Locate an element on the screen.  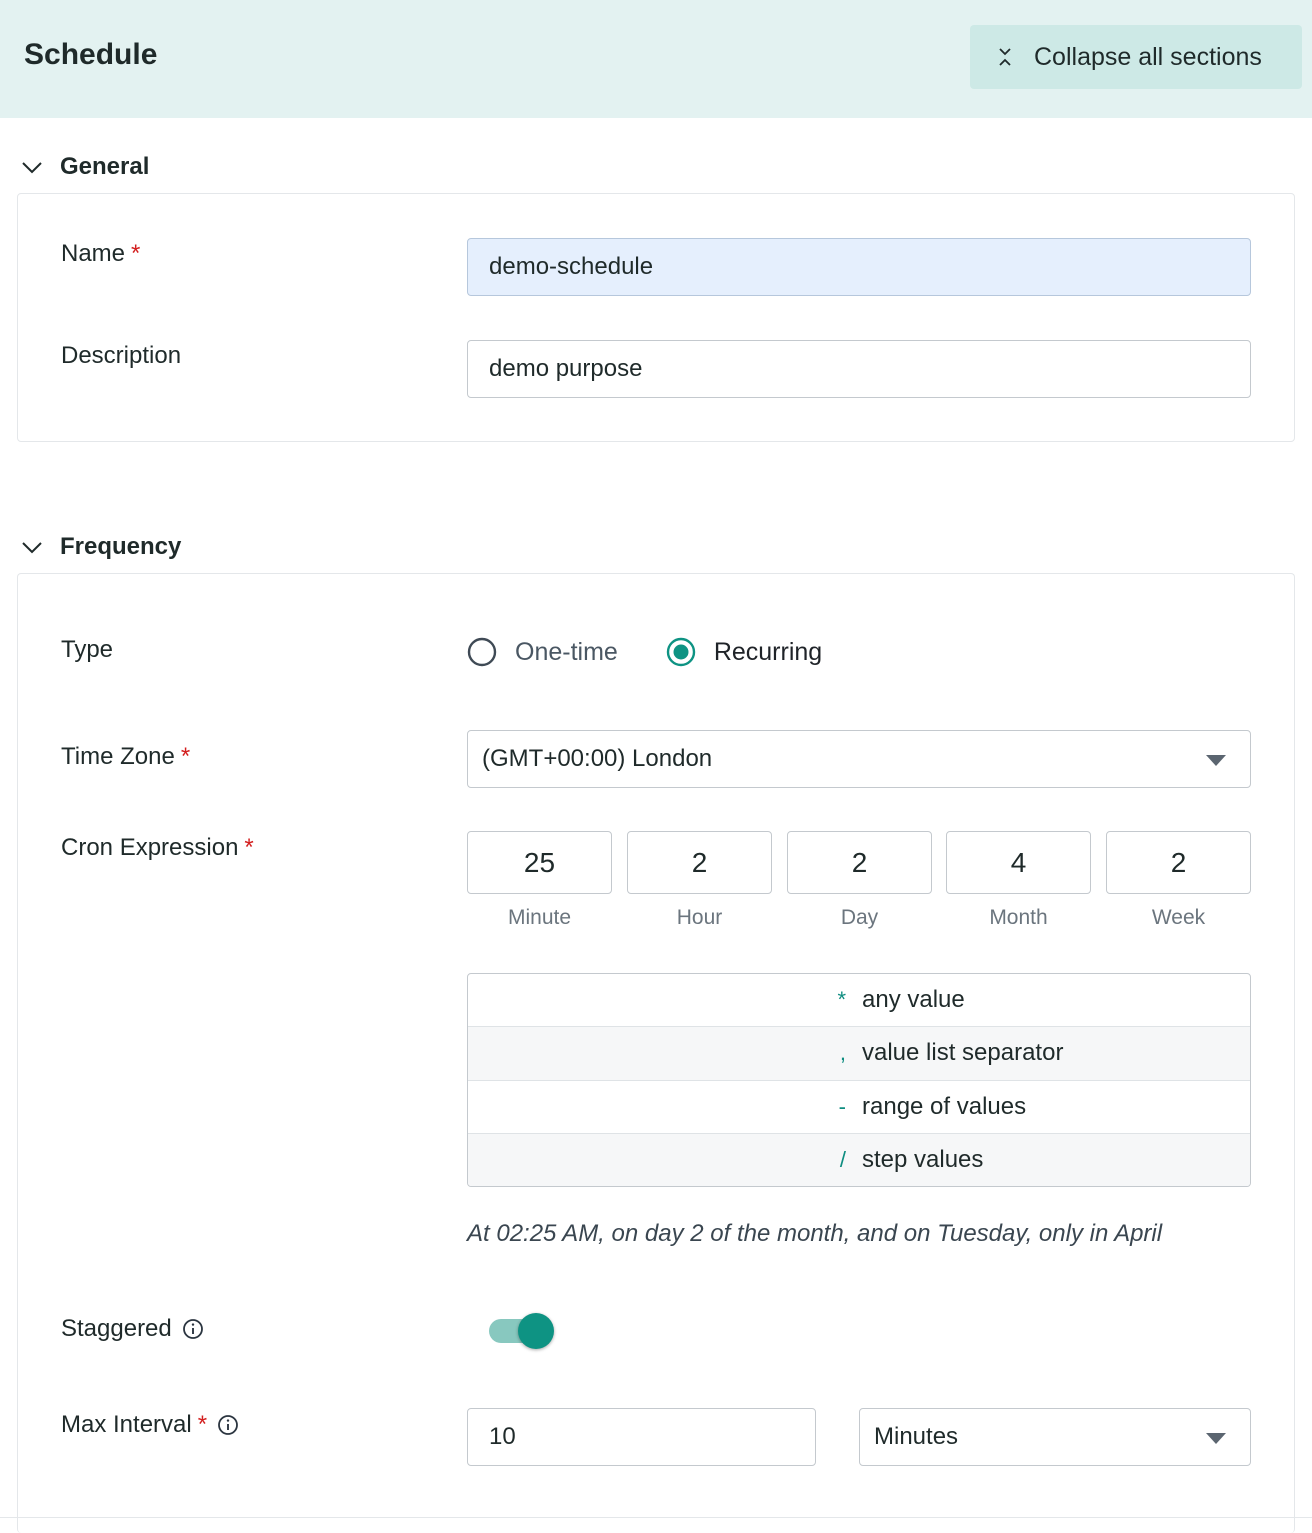
legend-text: value list separator is located at coordinates (963, 1053).